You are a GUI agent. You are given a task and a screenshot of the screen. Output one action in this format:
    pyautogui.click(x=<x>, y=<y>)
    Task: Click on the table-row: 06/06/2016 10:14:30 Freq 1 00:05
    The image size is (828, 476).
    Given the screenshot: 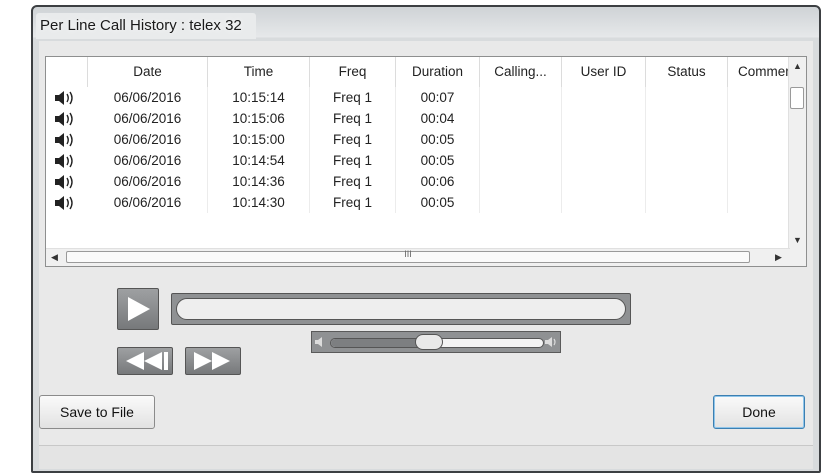 What is the action you would take?
    pyautogui.click(x=418, y=202)
    